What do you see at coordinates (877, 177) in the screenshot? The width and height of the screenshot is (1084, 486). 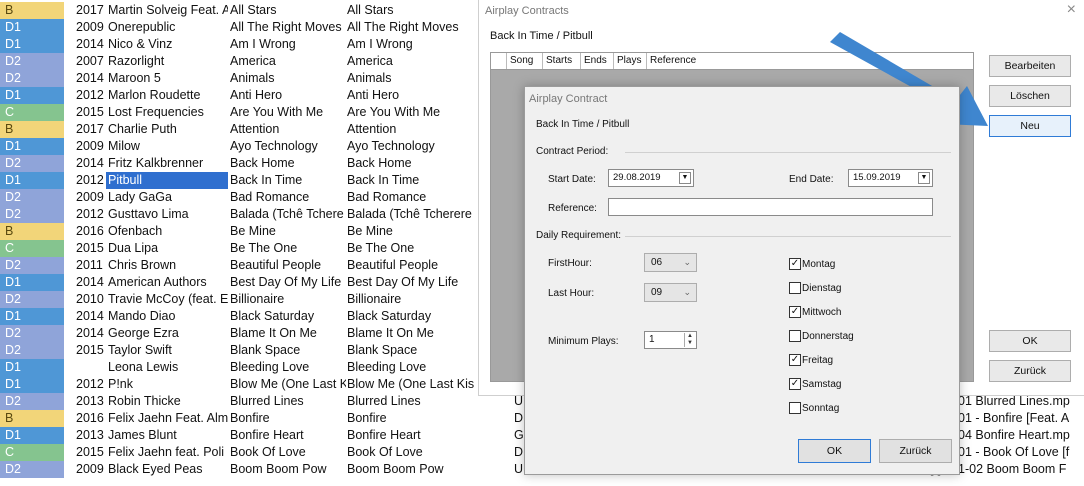 I see `end-date-value: 15.09.2019` at bounding box center [877, 177].